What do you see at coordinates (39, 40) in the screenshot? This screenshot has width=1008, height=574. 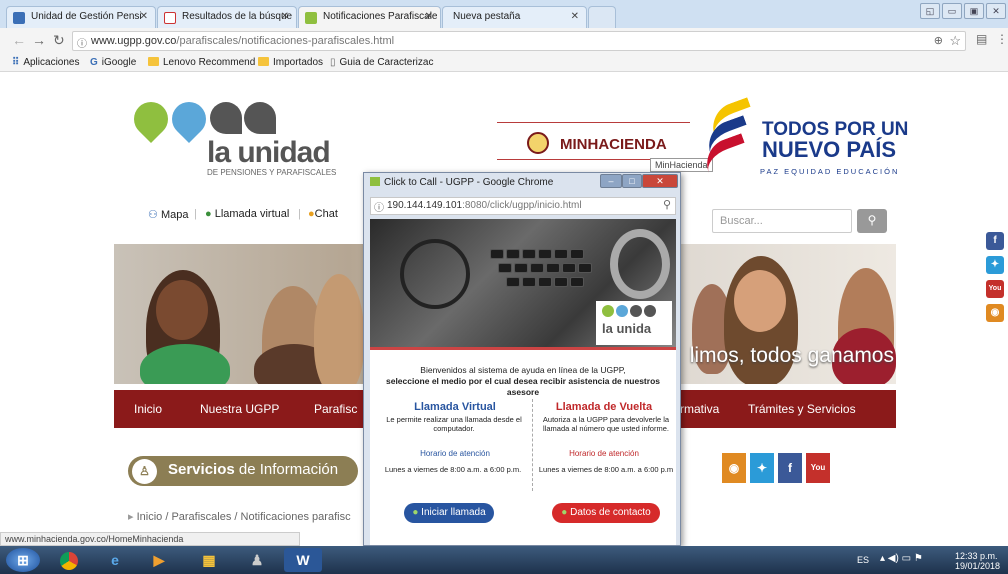 I see `forward-icon: →` at bounding box center [39, 40].